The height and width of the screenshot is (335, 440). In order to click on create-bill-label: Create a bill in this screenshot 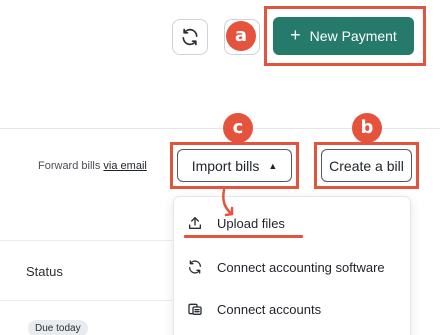, I will do `click(366, 165)`.